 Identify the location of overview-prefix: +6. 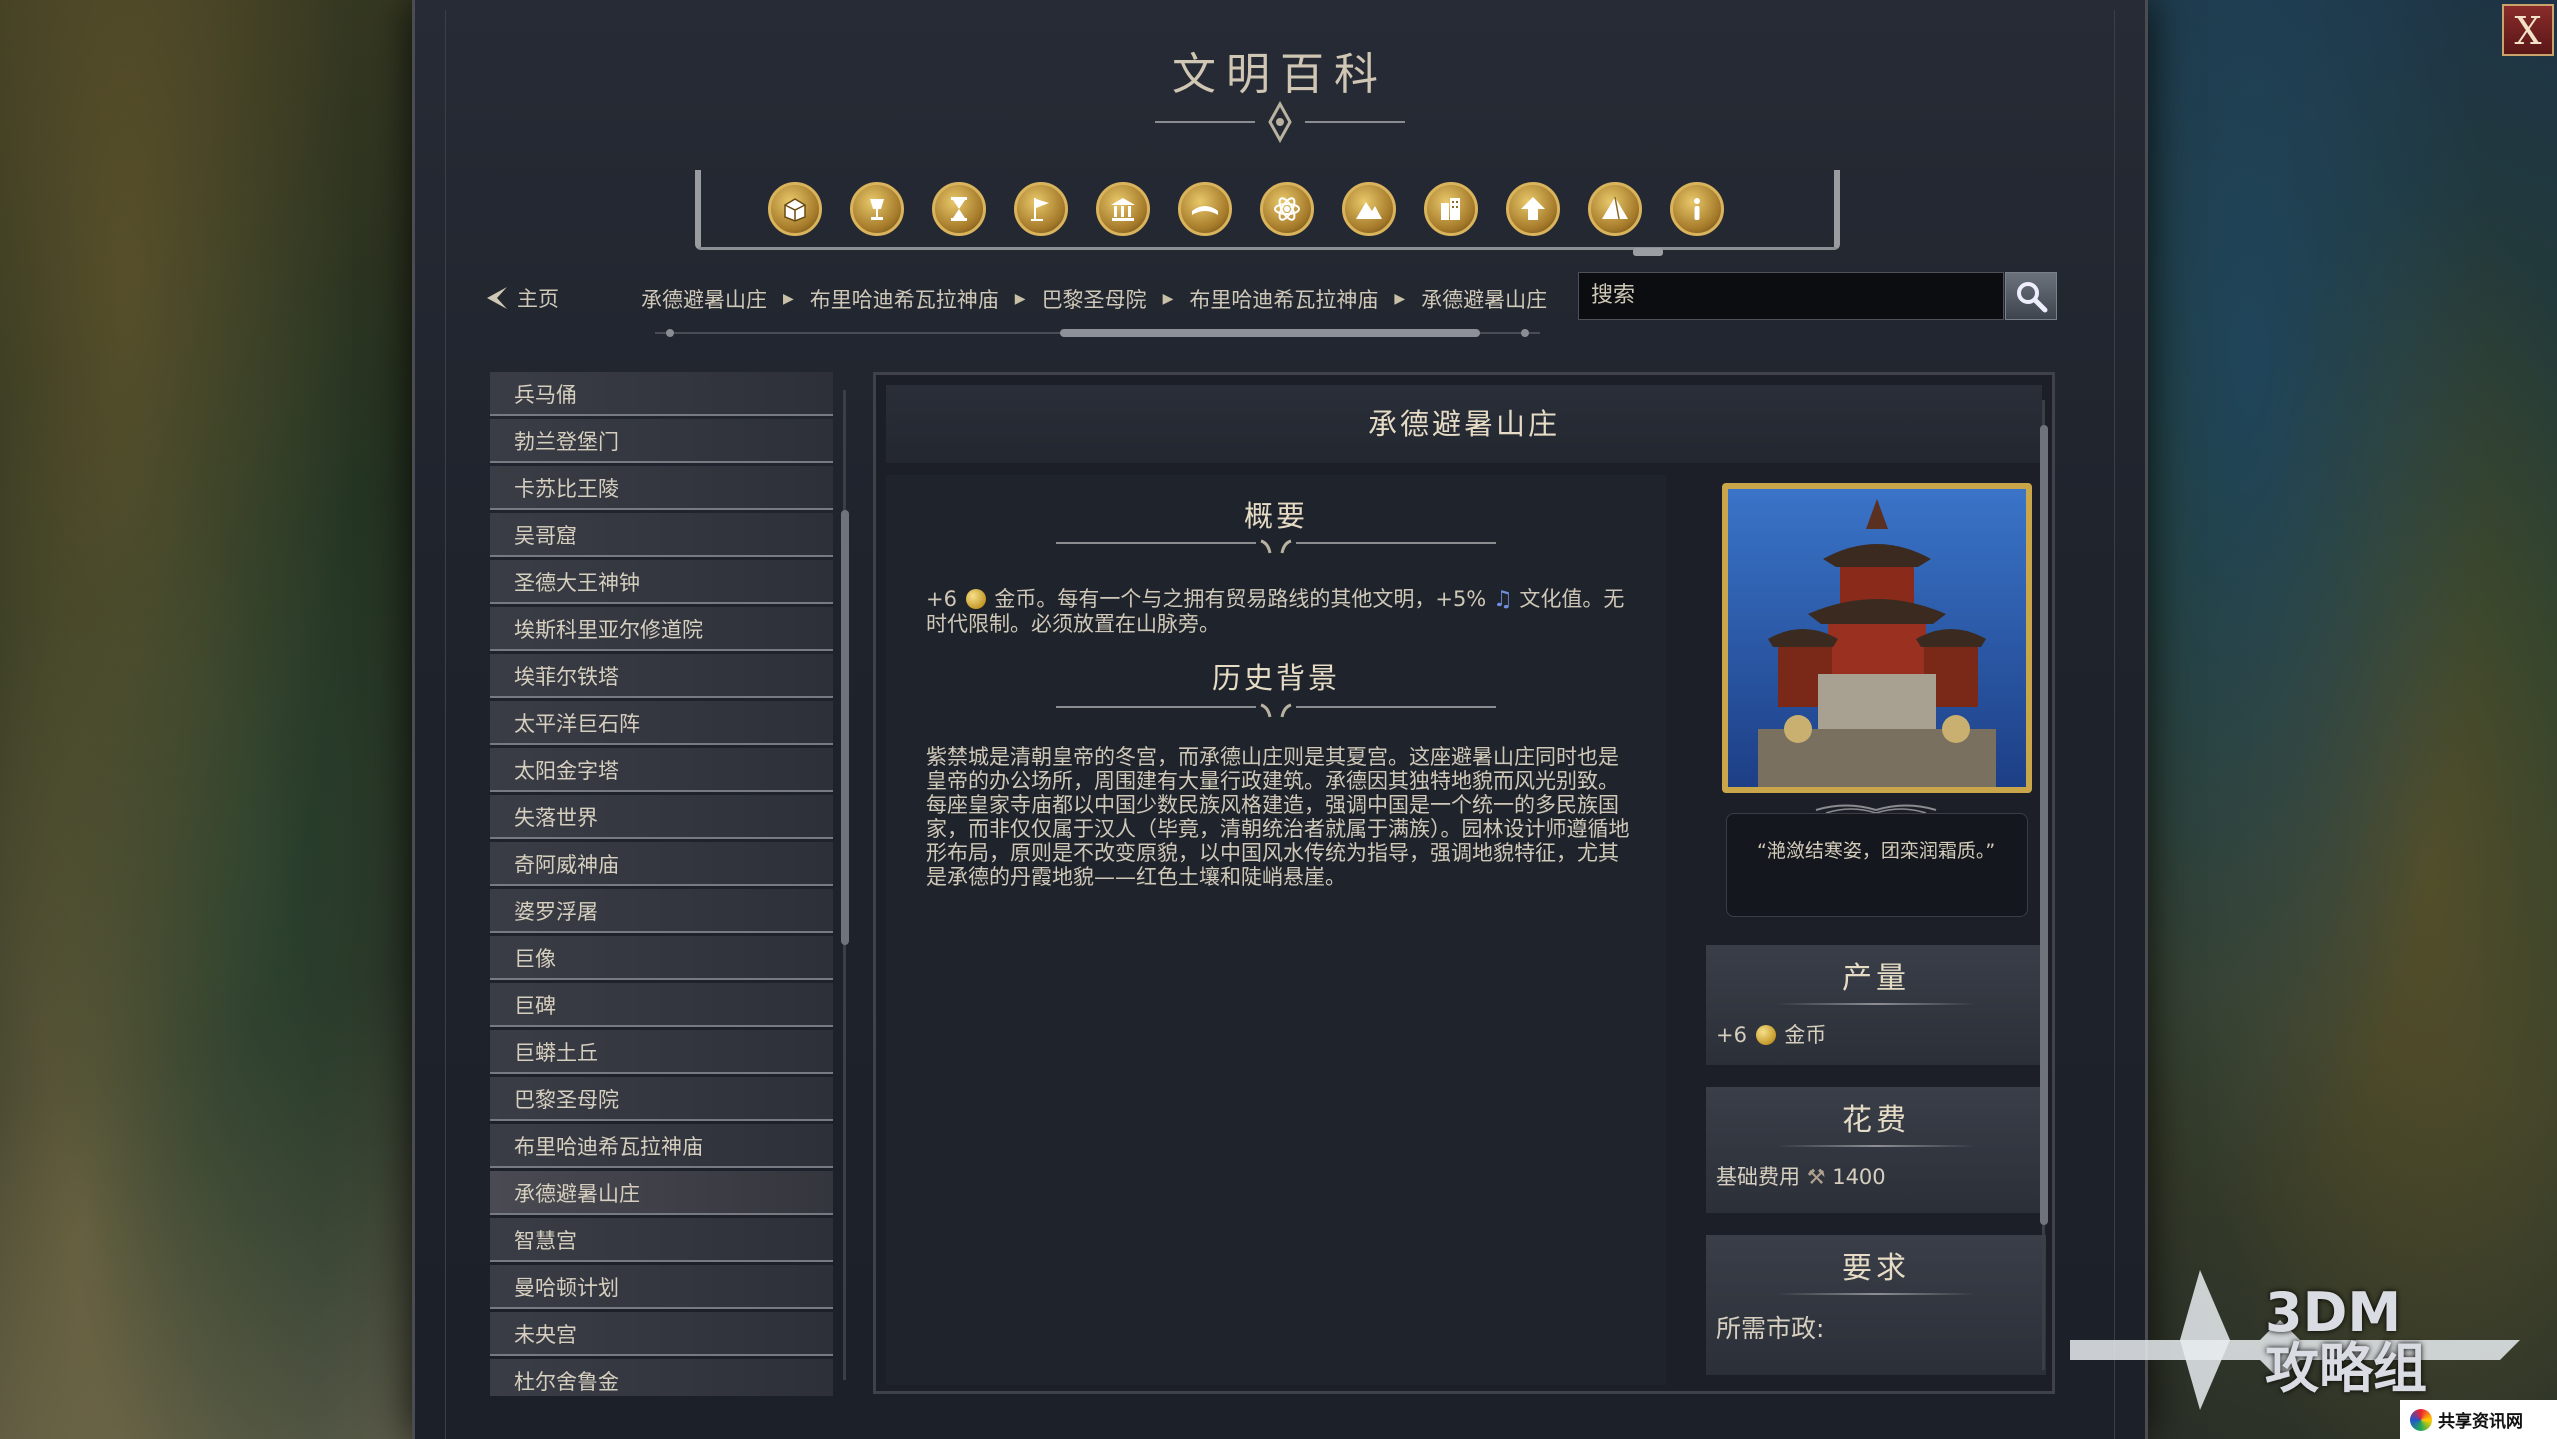
(941, 599).